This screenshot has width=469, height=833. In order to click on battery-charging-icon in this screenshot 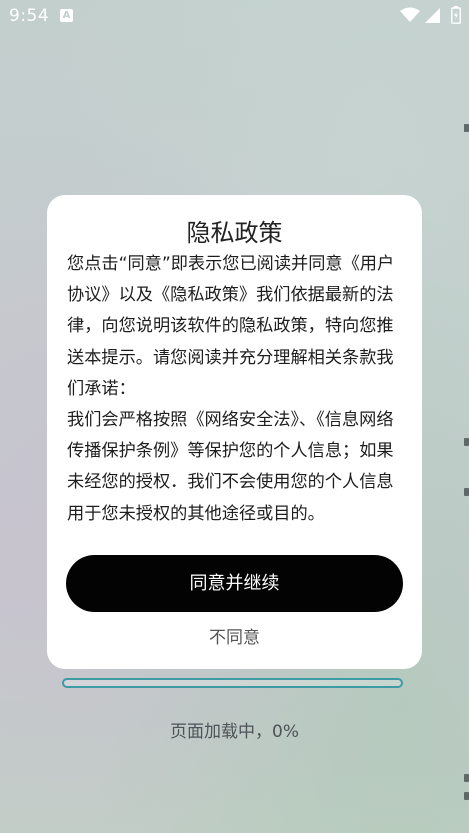, I will do `click(456, 15)`.